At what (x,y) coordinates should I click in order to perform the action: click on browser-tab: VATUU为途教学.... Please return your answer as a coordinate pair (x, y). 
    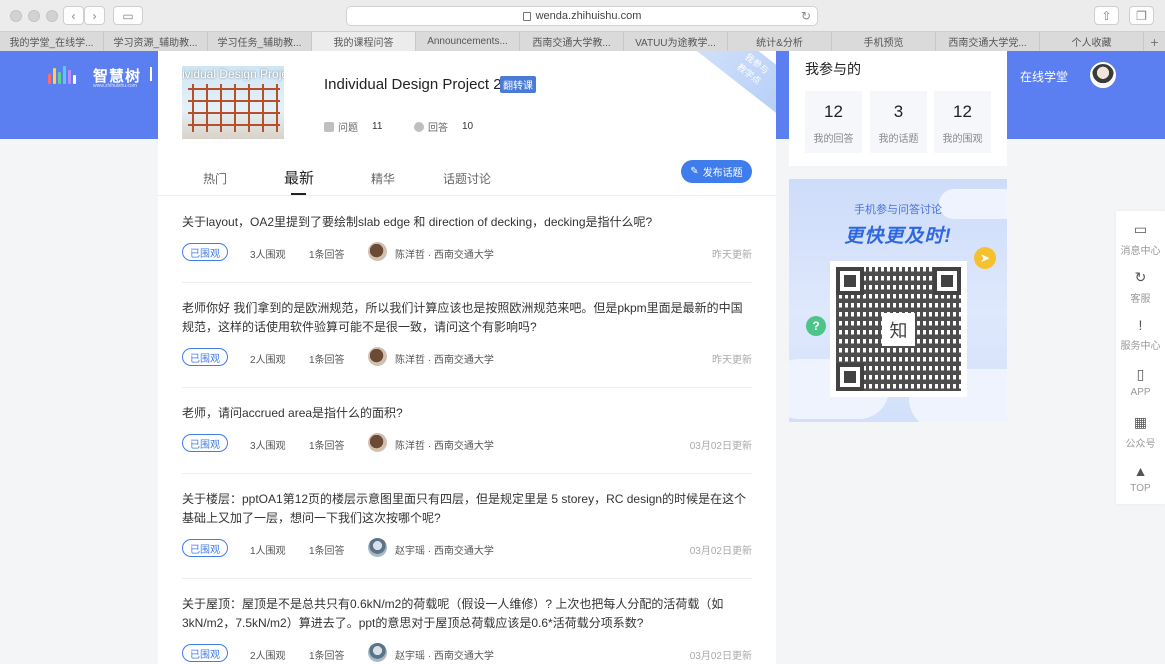
    Looking at the image, I should click on (676, 41).